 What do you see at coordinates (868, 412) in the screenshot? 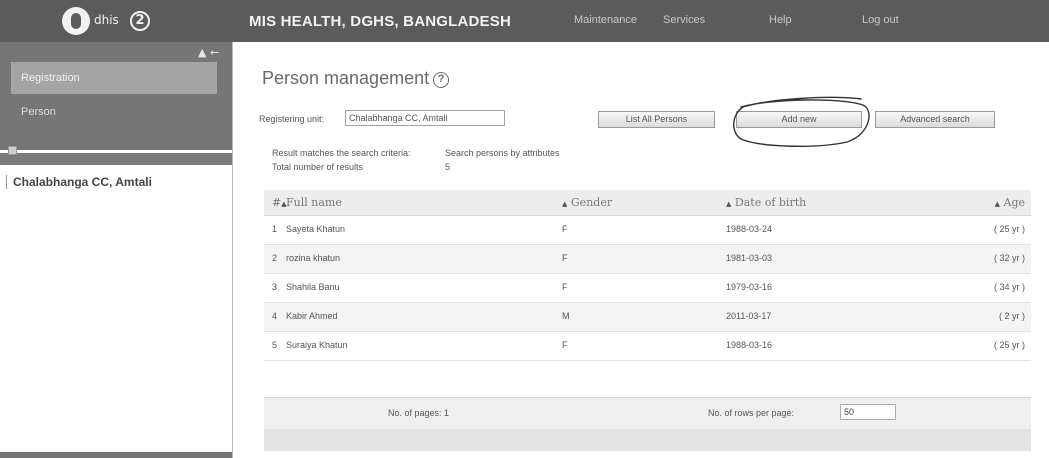
I see `rows-per-page-field` at bounding box center [868, 412].